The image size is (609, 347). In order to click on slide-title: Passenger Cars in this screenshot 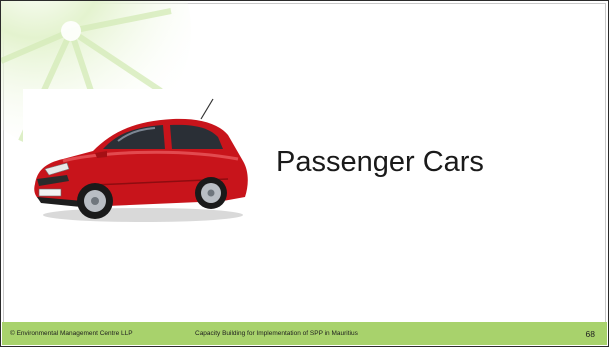, I will do `click(380, 162)`.